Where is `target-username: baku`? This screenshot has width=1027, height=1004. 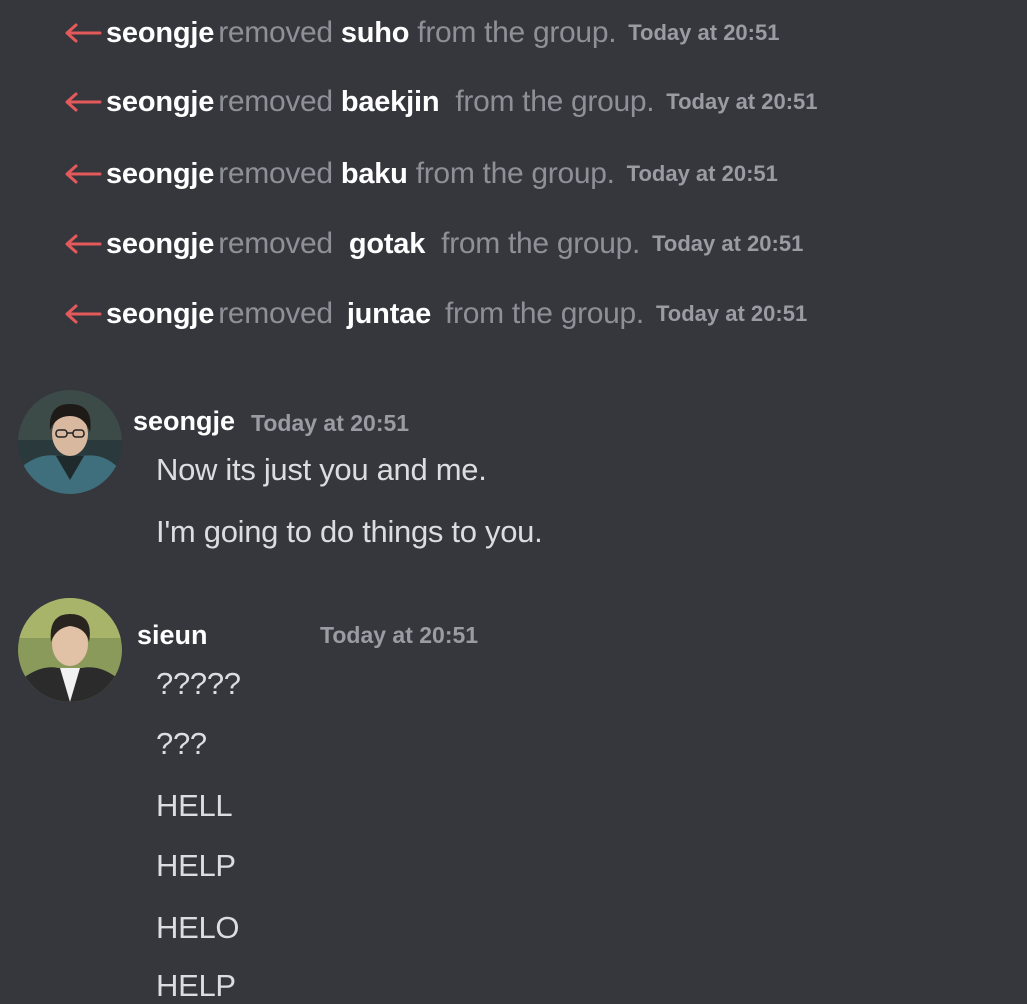 target-username: baku is located at coordinates (374, 174).